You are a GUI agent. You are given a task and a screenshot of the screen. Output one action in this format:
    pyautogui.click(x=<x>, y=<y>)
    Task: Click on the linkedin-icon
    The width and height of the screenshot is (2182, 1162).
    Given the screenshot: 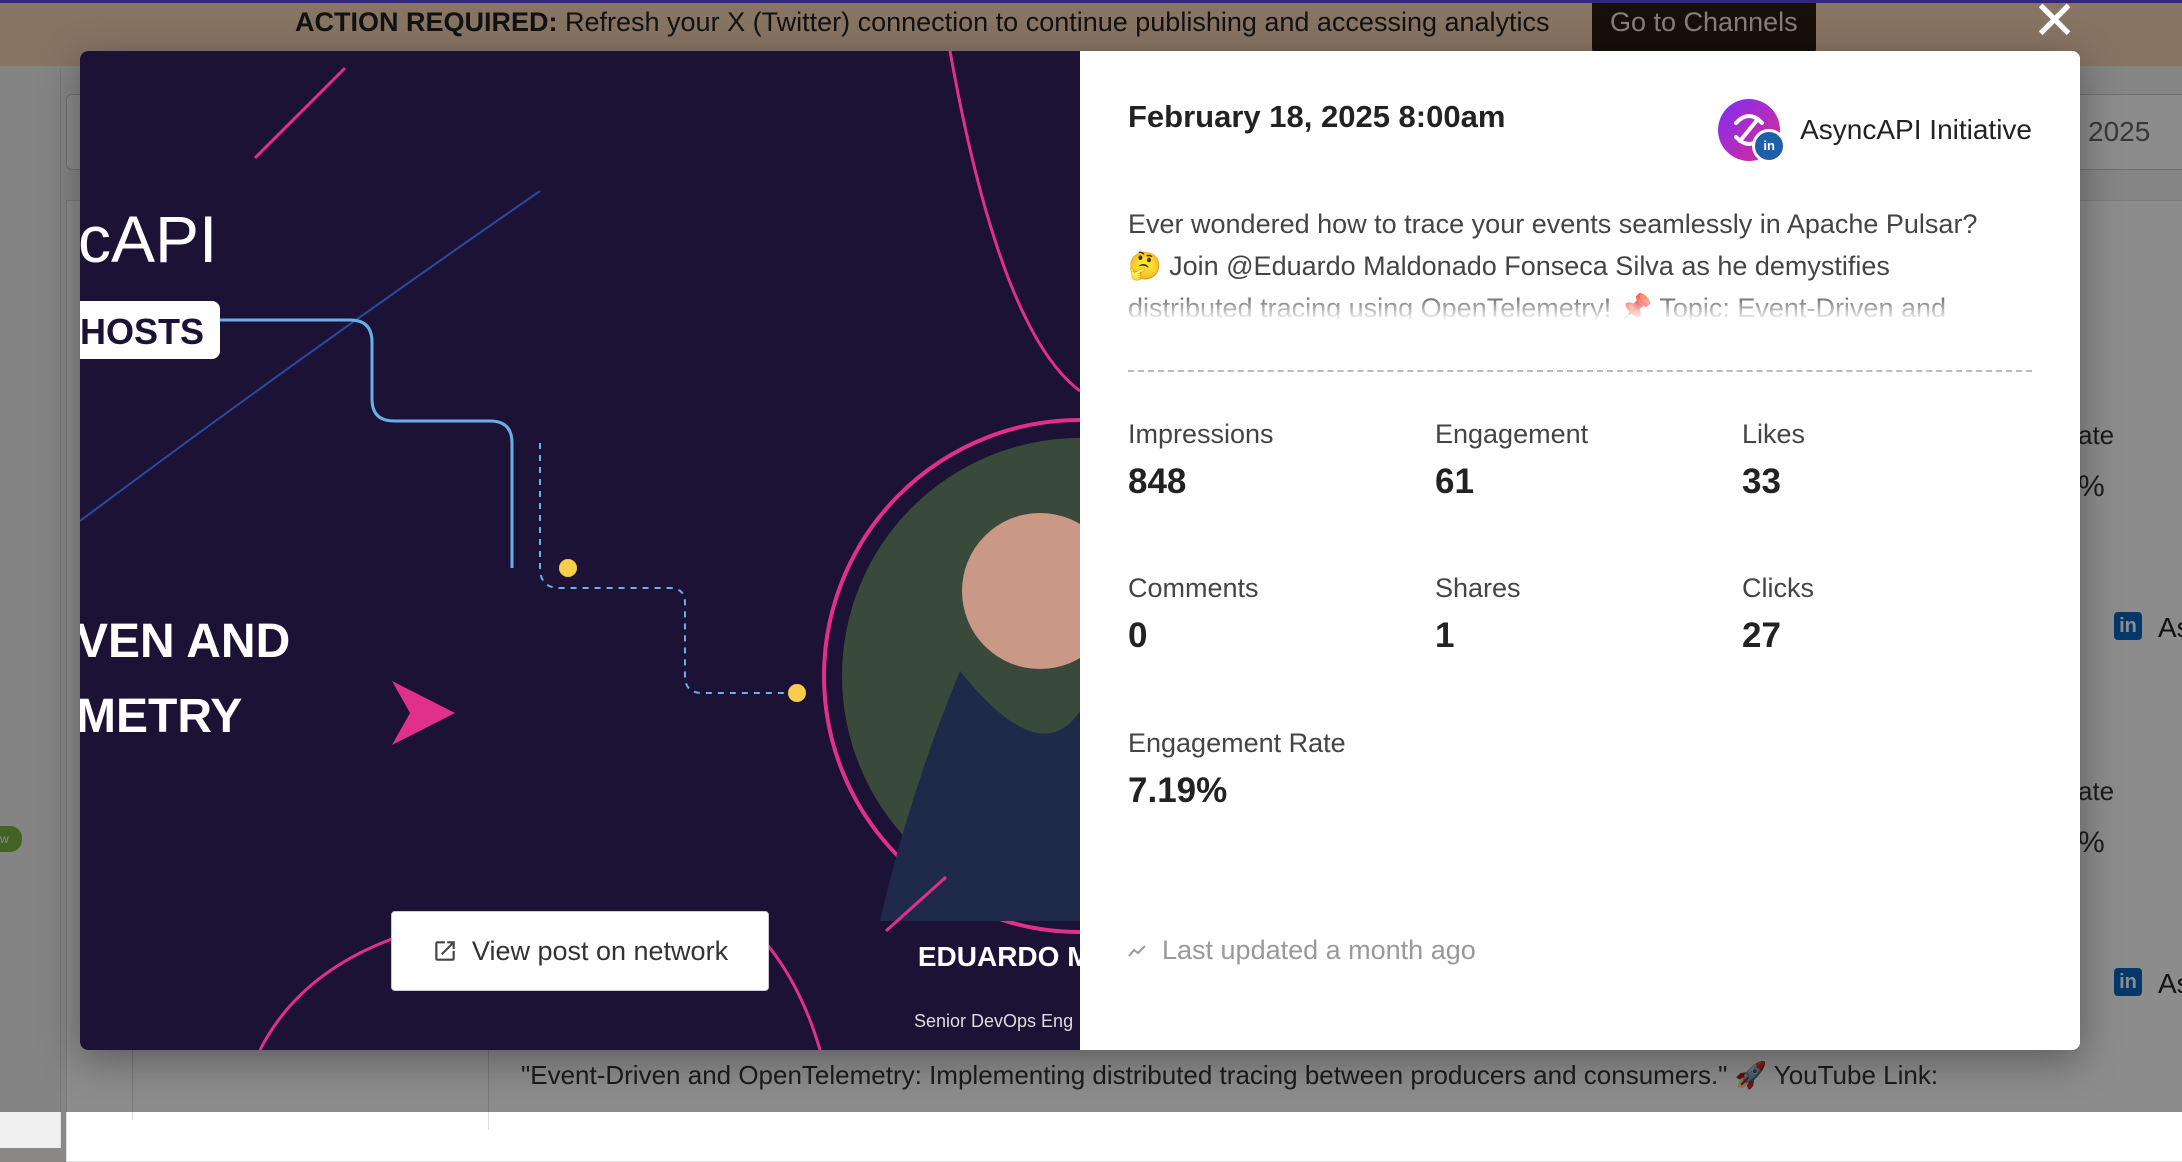 What is the action you would take?
    pyautogui.click(x=1769, y=146)
    